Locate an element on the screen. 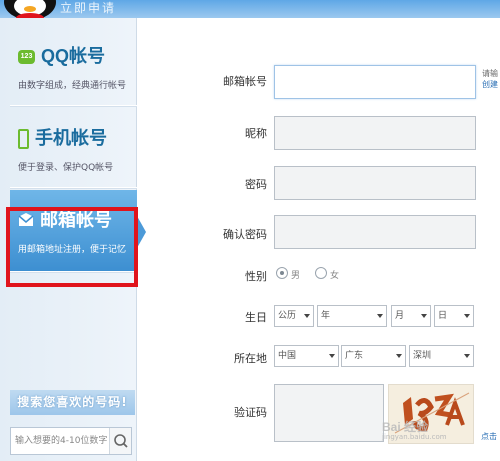 The height and width of the screenshot is (461, 500). search-icon is located at coordinates (121, 441).